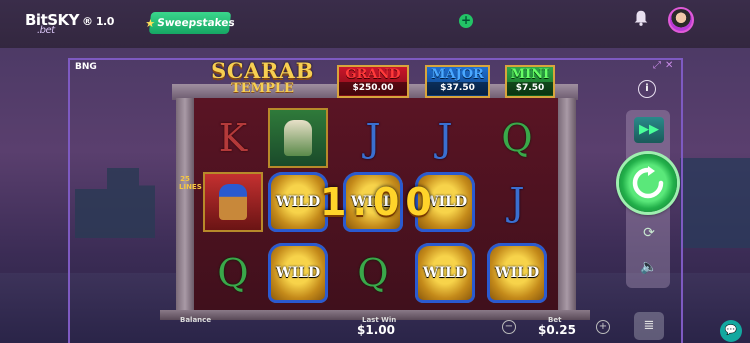 The height and width of the screenshot is (343, 750). I want to click on chat-support-button: 💬, so click(731, 331).